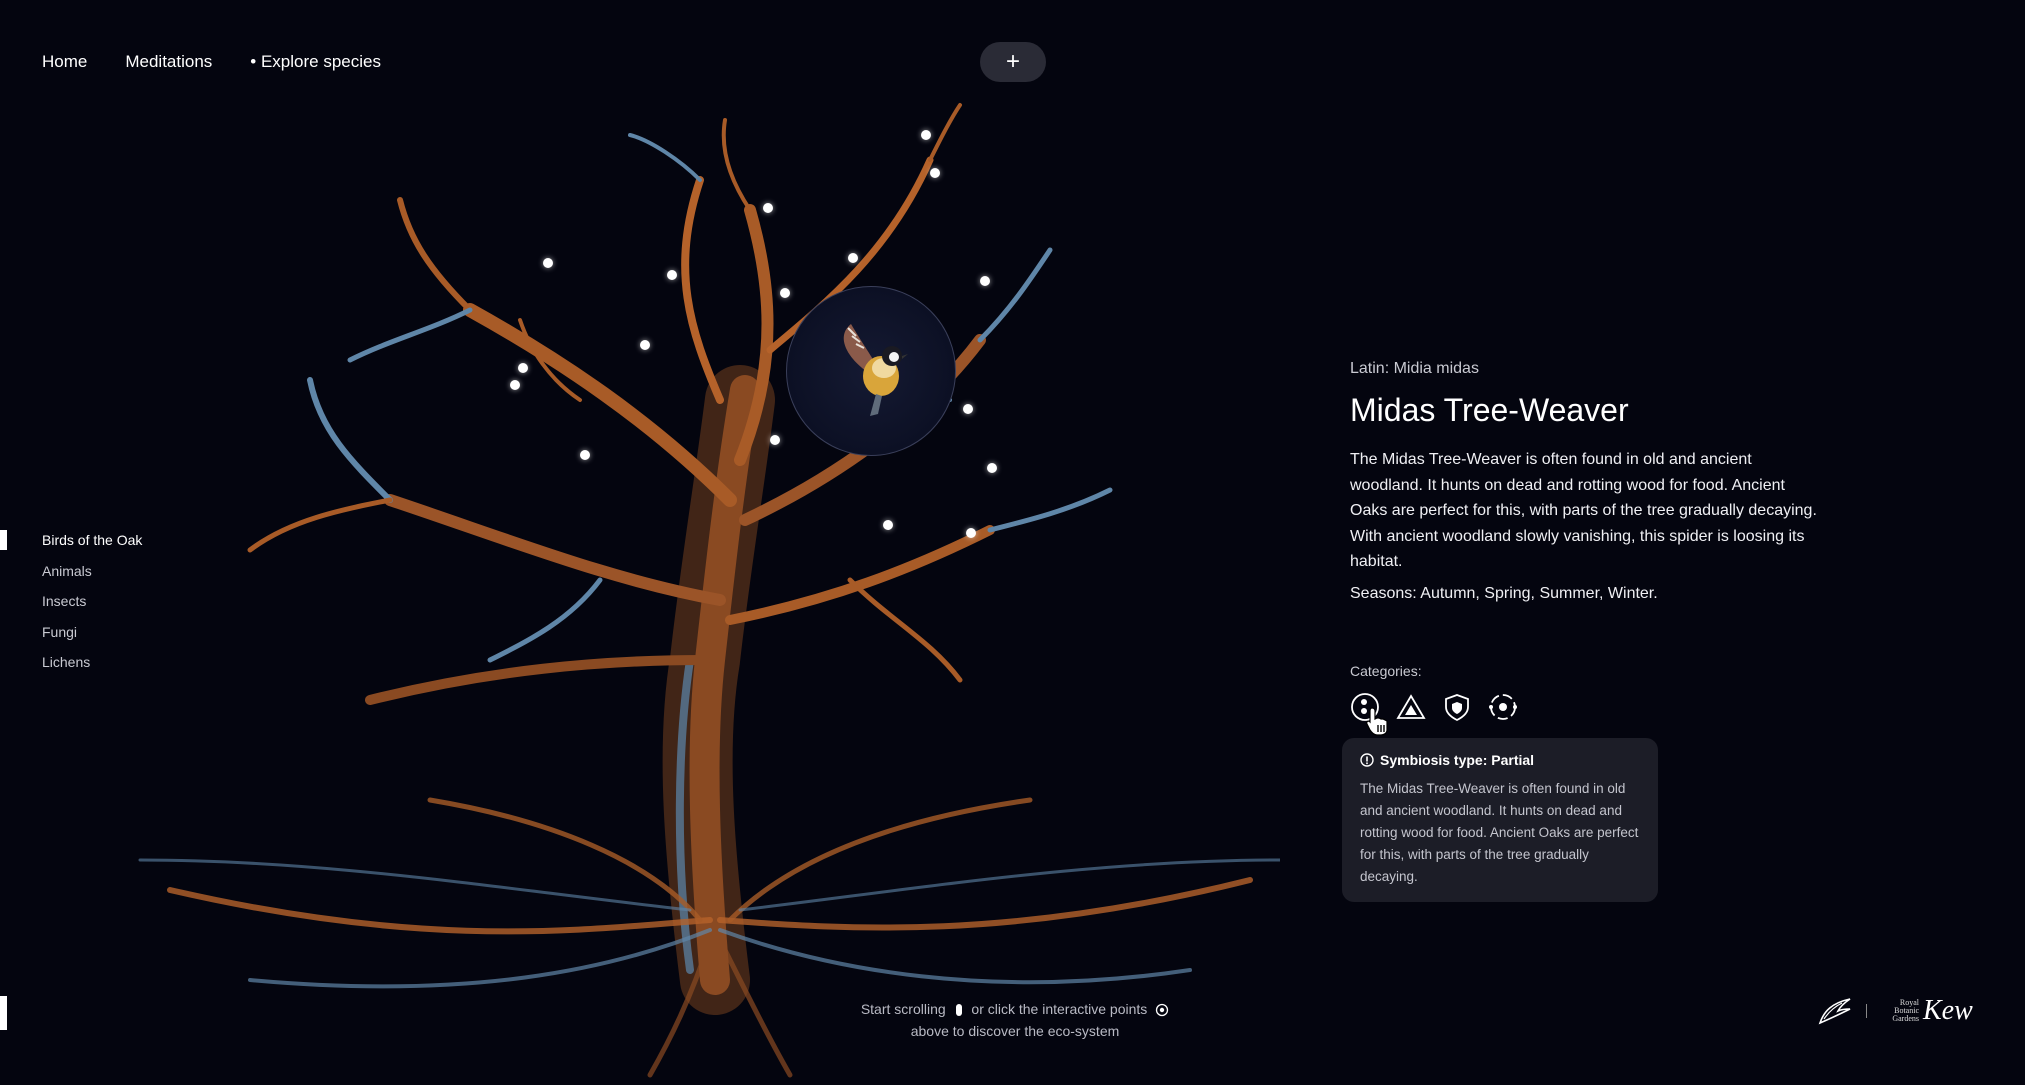  Describe the element at coordinates (1386, 671) in the screenshot. I see `categories-label: Categories:` at that location.